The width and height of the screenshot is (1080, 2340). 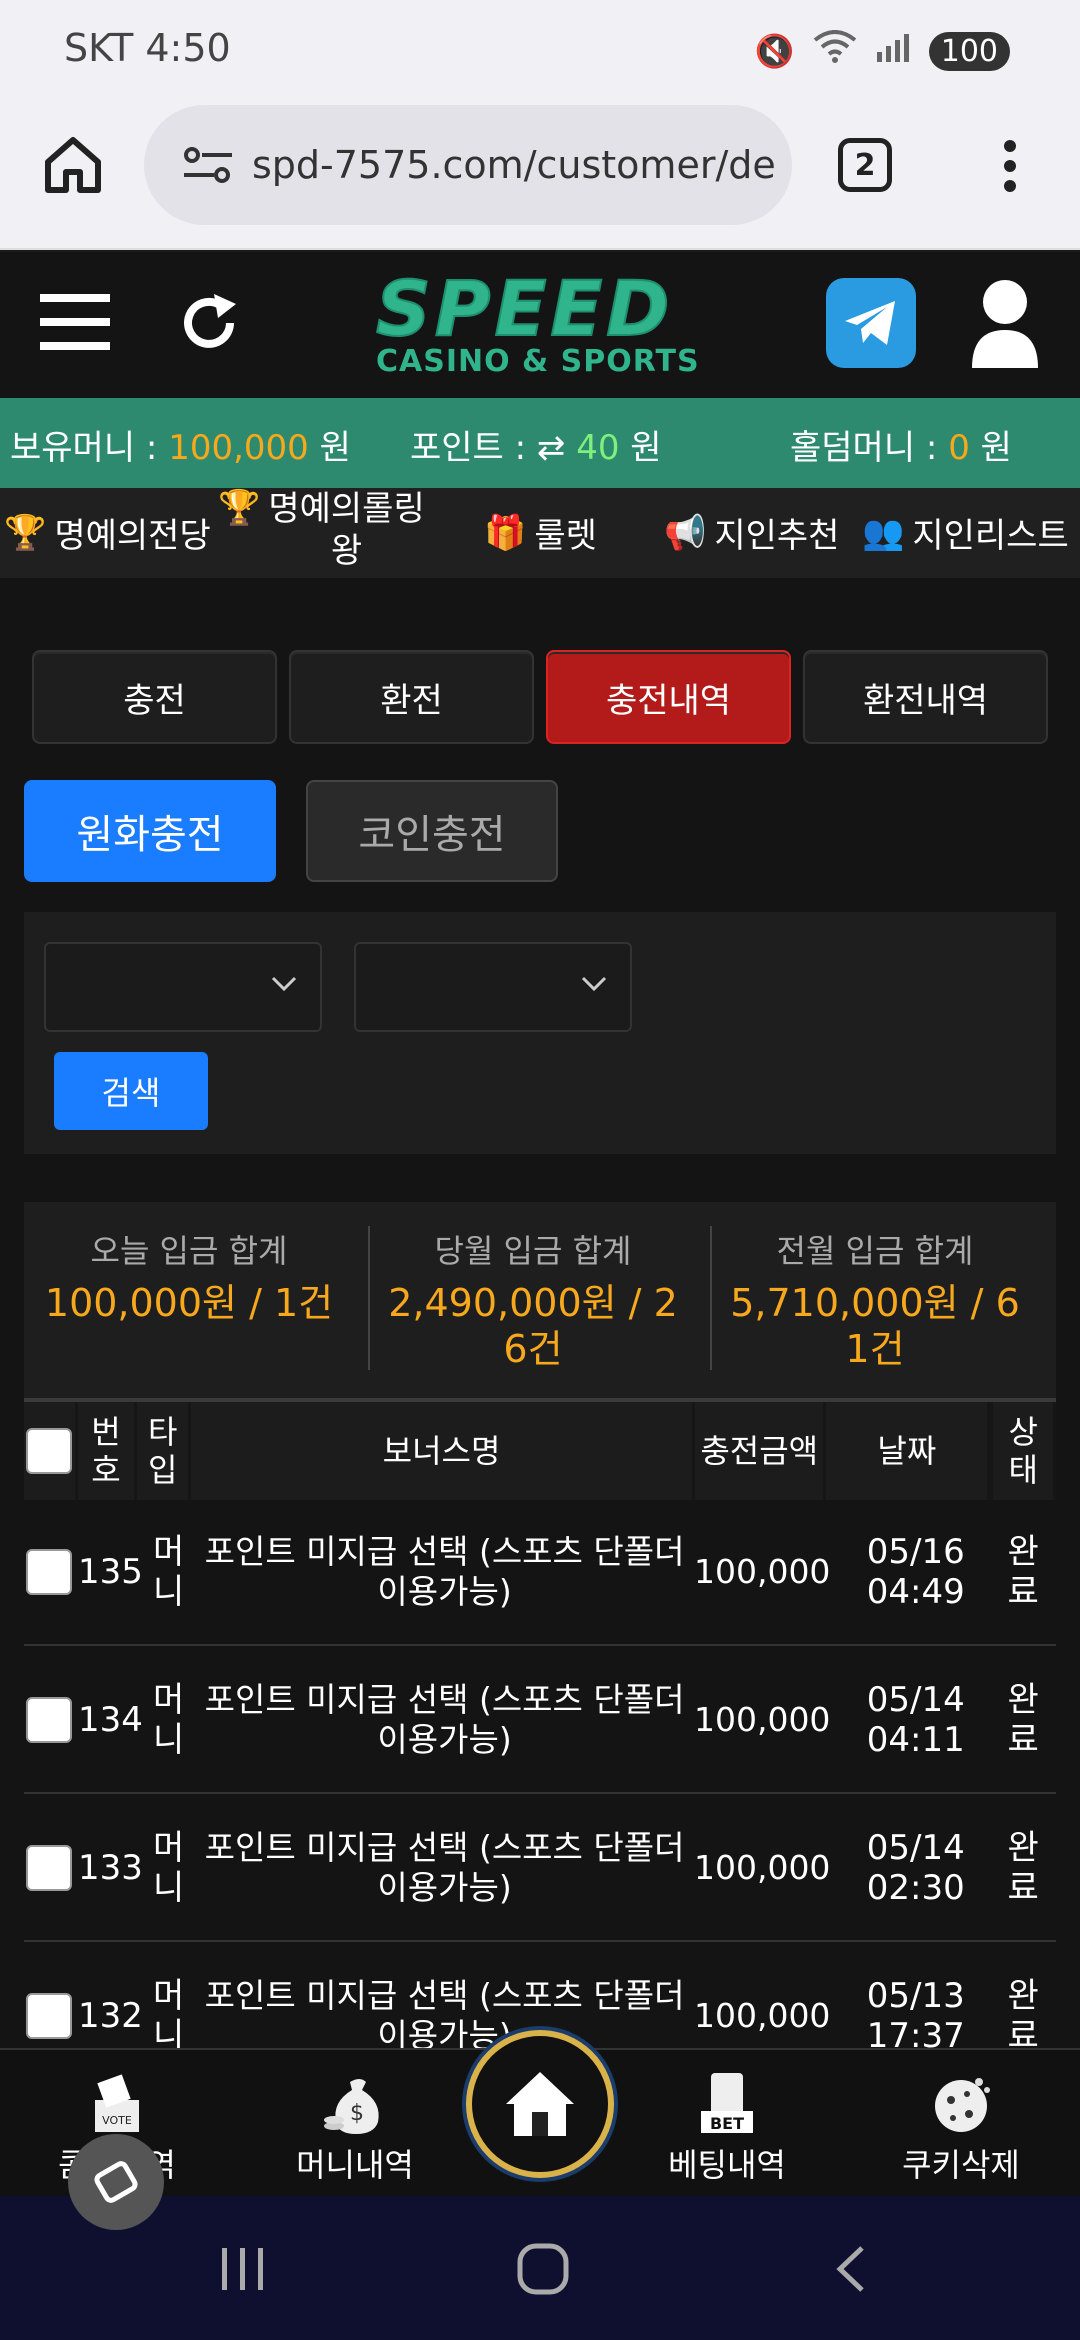 I want to click on money-bag-icon: $, so click(x=355, y=2104).